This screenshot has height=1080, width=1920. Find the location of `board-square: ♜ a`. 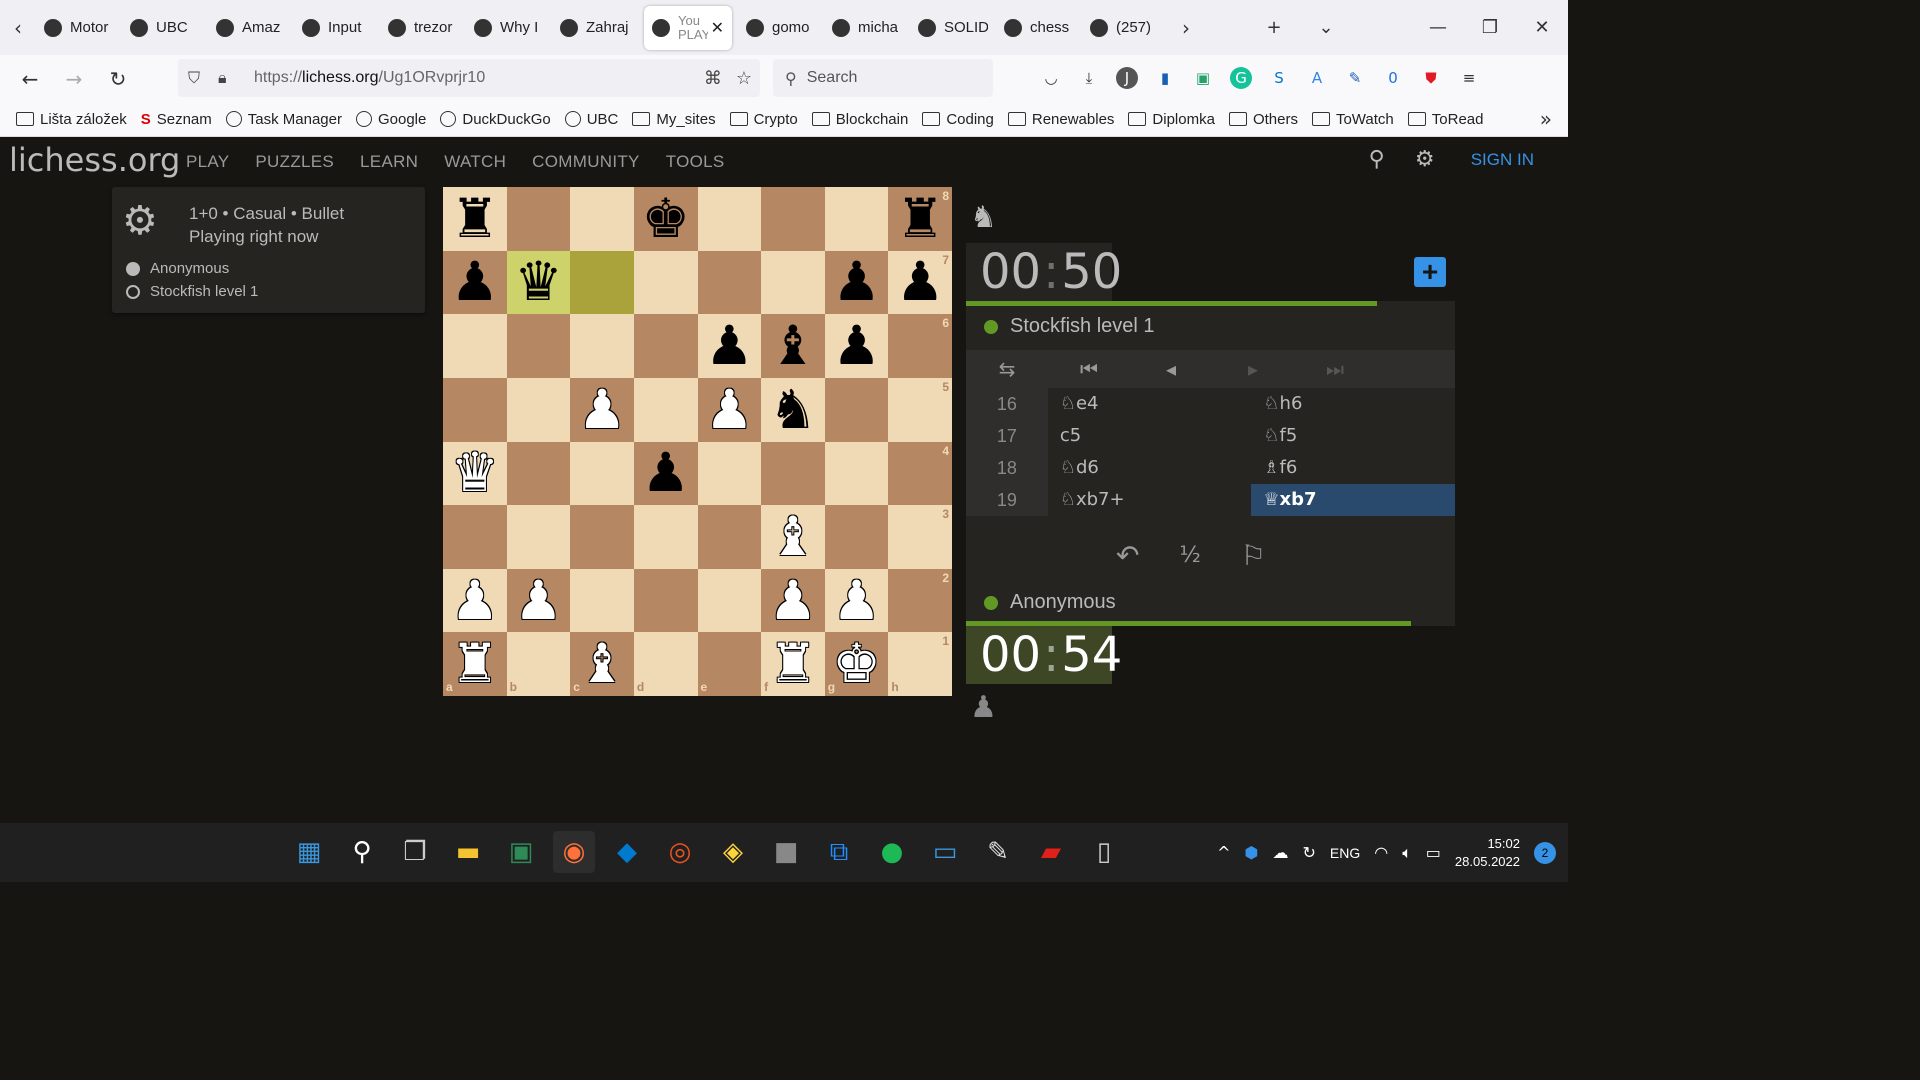

board-square: ♜ a is located at coordinates (475, 664).